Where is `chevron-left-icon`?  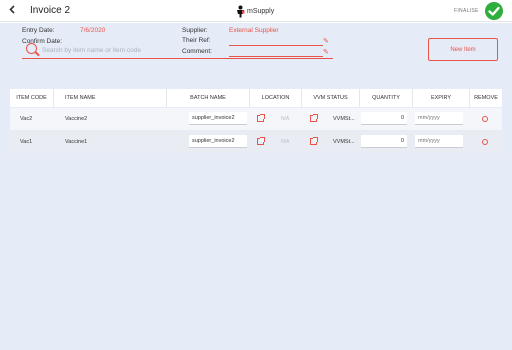
chevron-left-icon is located at coordinates (12, 11).